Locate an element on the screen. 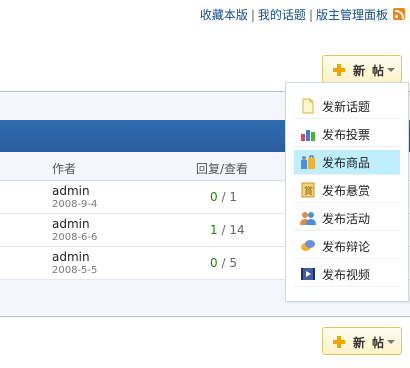 Image resolution: width=410 pixels, height=368 pixels. reply-view-count: 1 / 14 is located at coordinates (227, 230).